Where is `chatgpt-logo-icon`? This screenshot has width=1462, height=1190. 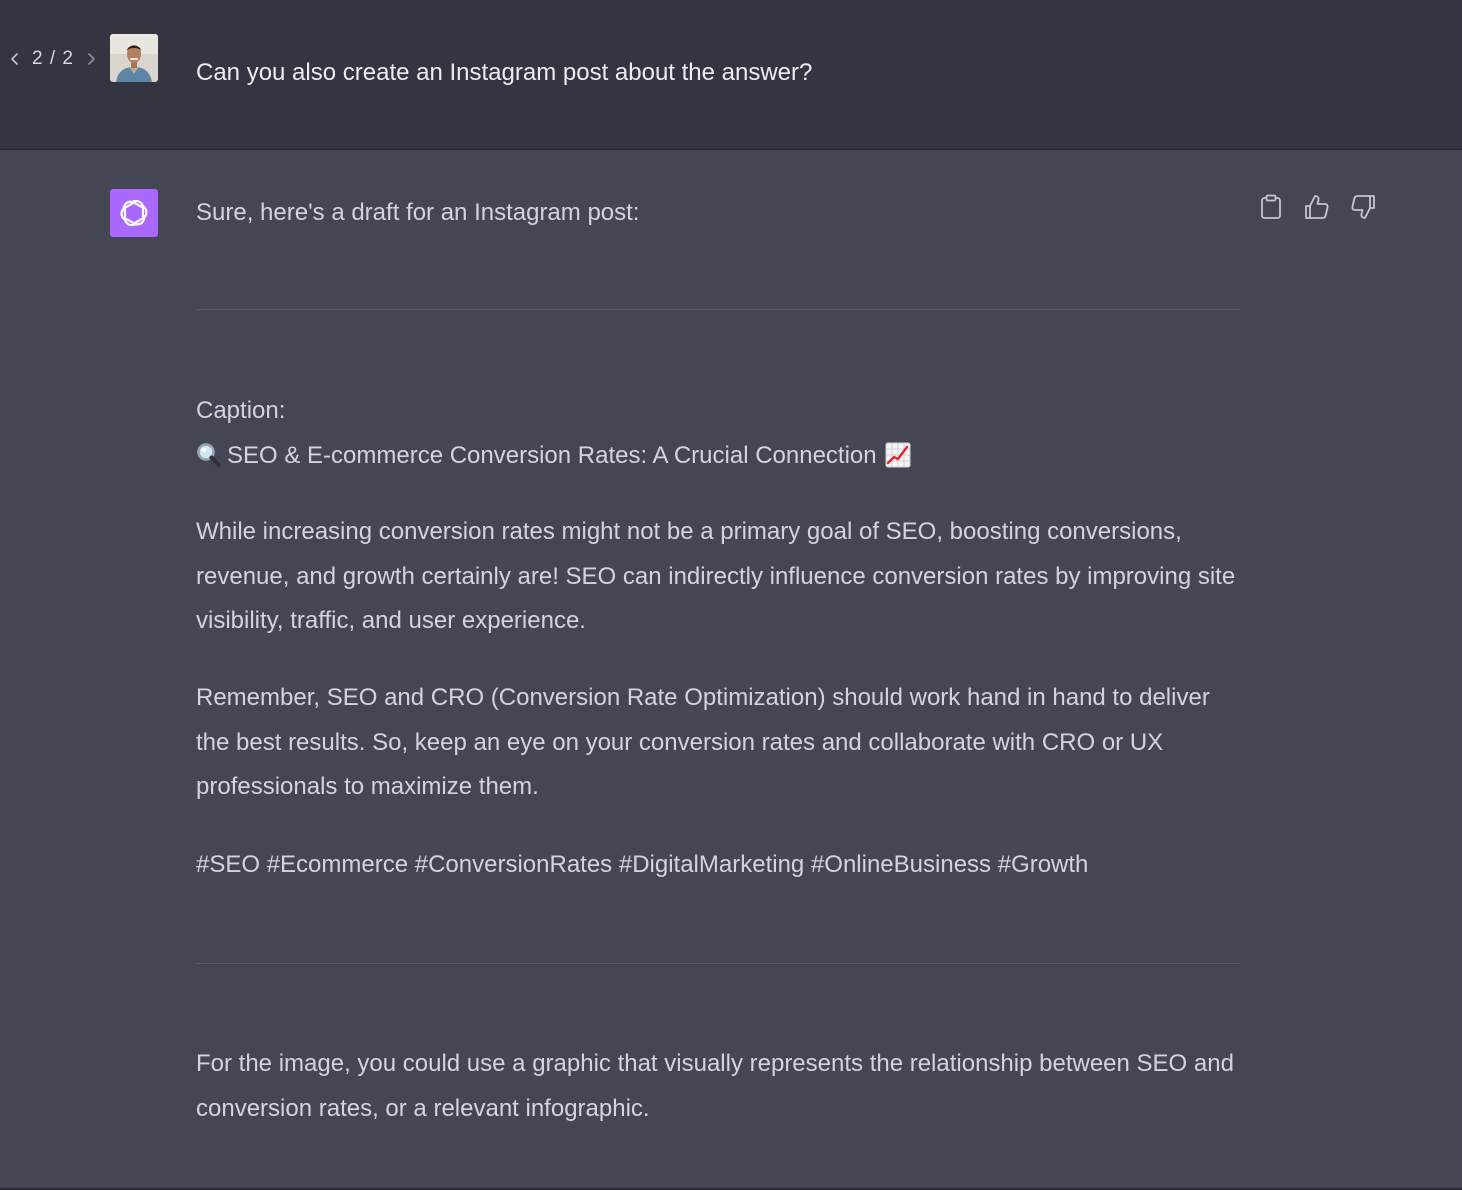
chatgpt-logo-icon is located at coordinates (134, 213).